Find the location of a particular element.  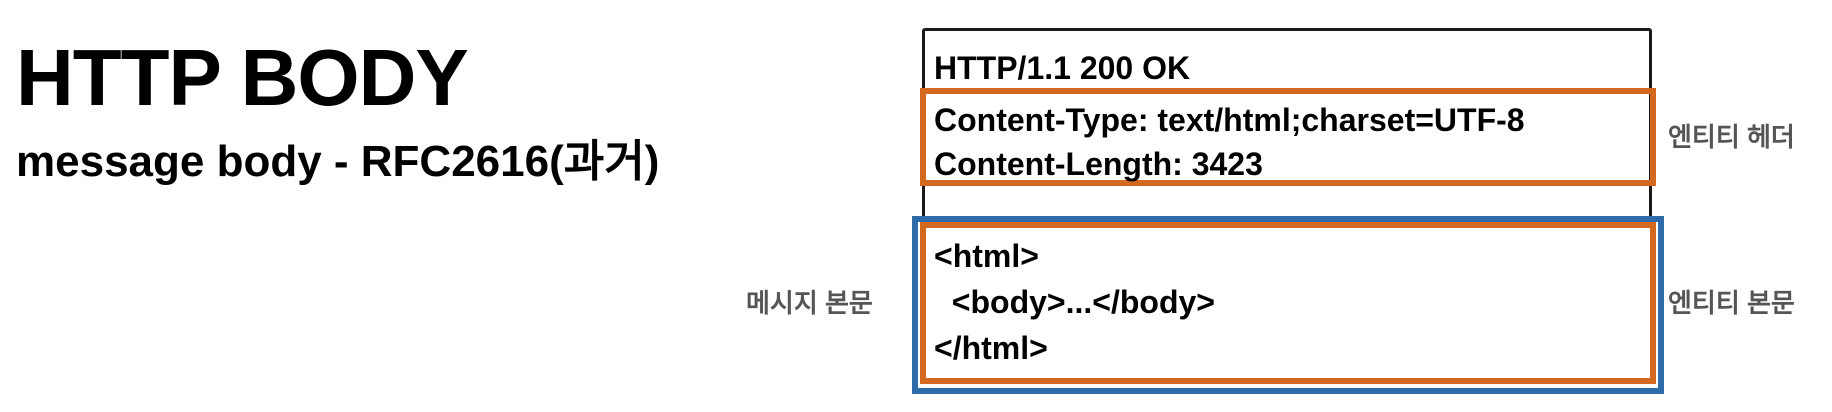

status-line: HTTP/1.1 200 OK is located at coordinates (1062, 68).